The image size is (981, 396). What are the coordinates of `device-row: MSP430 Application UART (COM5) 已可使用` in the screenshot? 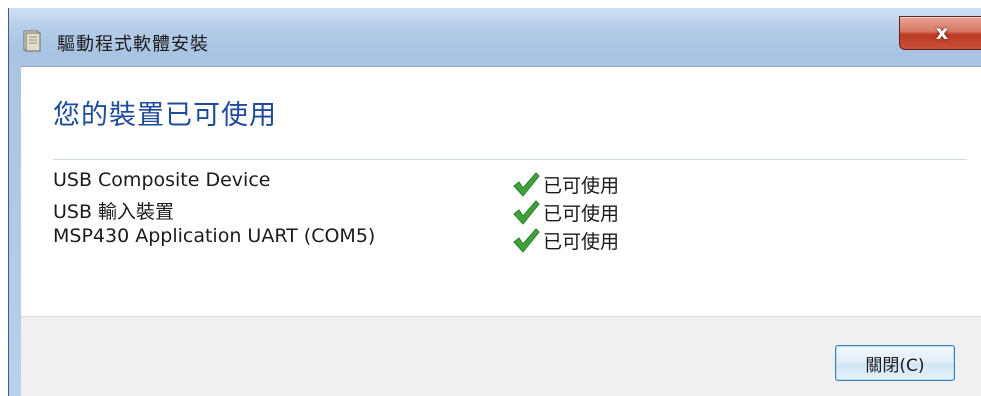 It's located at (503, 240).